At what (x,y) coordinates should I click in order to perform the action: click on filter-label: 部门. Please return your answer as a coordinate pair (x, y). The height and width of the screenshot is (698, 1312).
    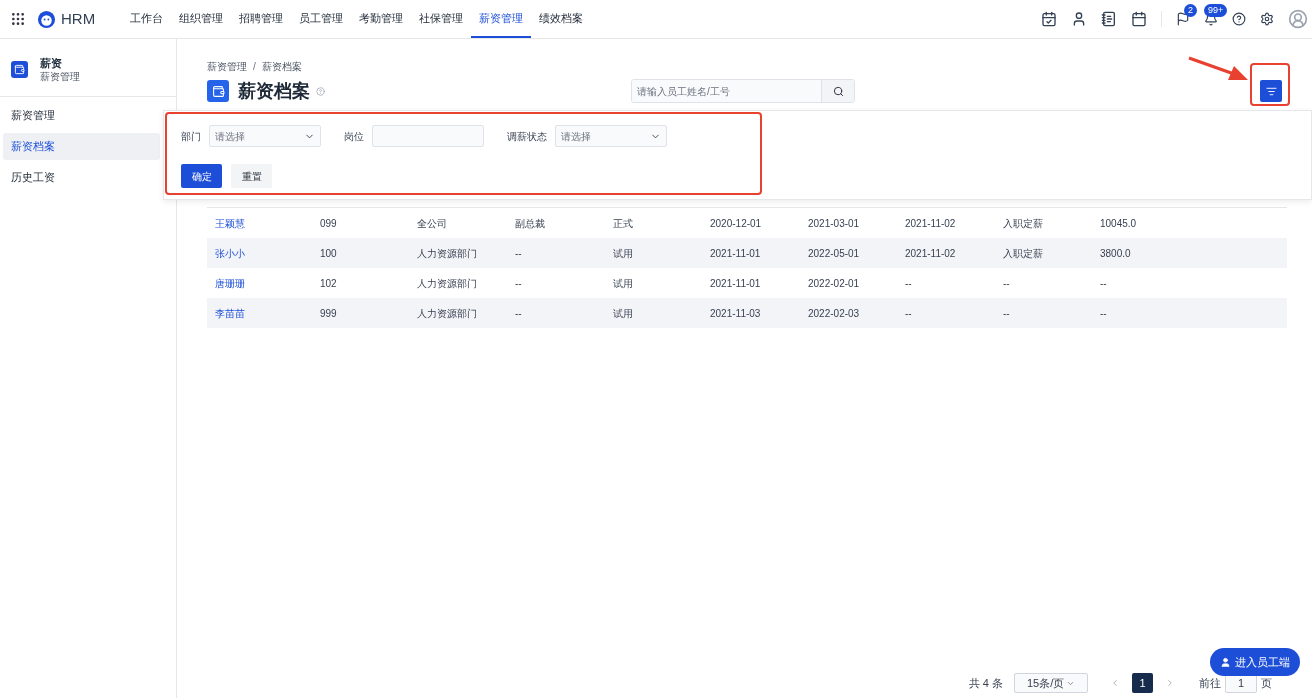
    Looking at the image, I should click on (191, 136).